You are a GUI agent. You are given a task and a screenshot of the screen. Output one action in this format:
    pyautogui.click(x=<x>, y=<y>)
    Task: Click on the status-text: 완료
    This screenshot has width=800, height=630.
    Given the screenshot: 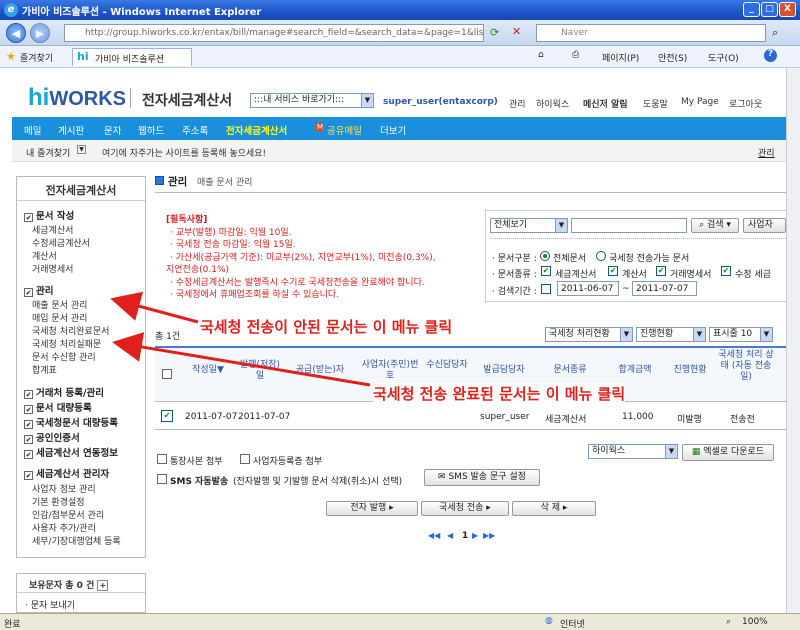 What is the action you would take?
    pyautogui.click(x=12, y=625)
    